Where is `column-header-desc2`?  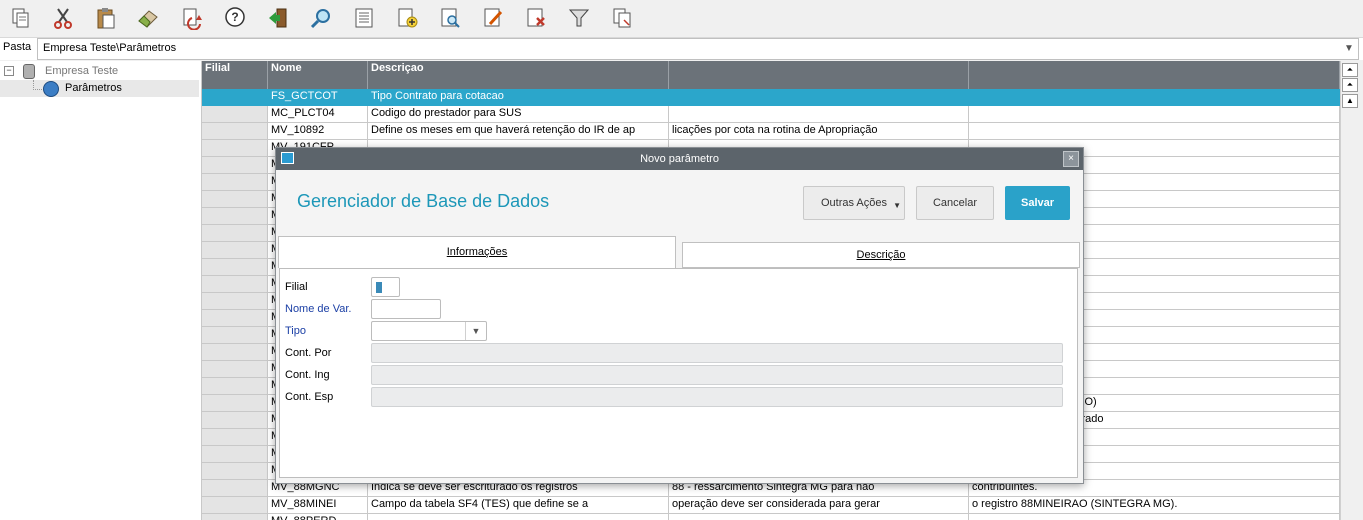 column-header-desc2 is located at coordinates (819, 75).